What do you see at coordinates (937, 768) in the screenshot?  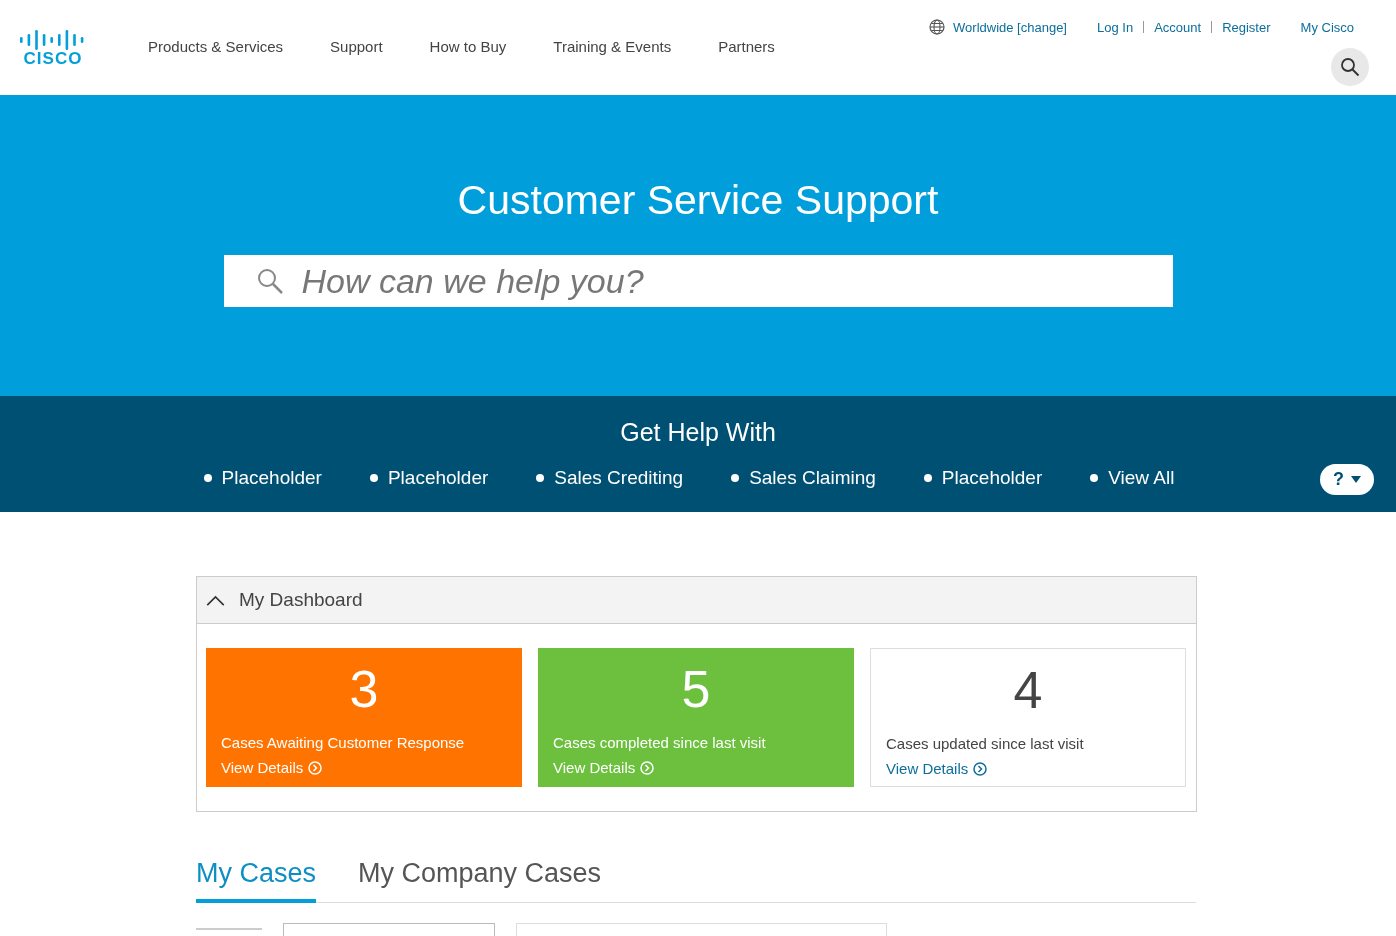 I see `view-details-link: View Details` at bounding box center [937, 768].